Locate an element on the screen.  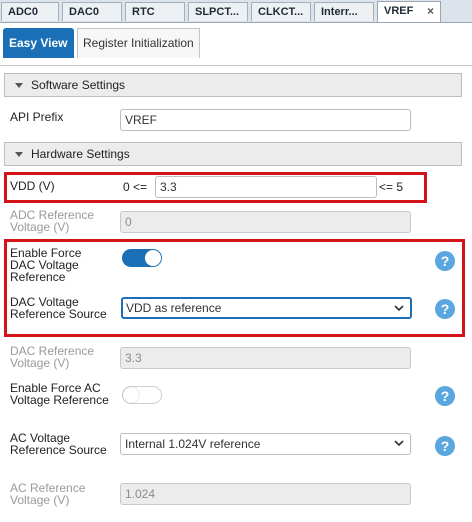
tab-dac0: DAC0 is located at coordinates (92, 11).